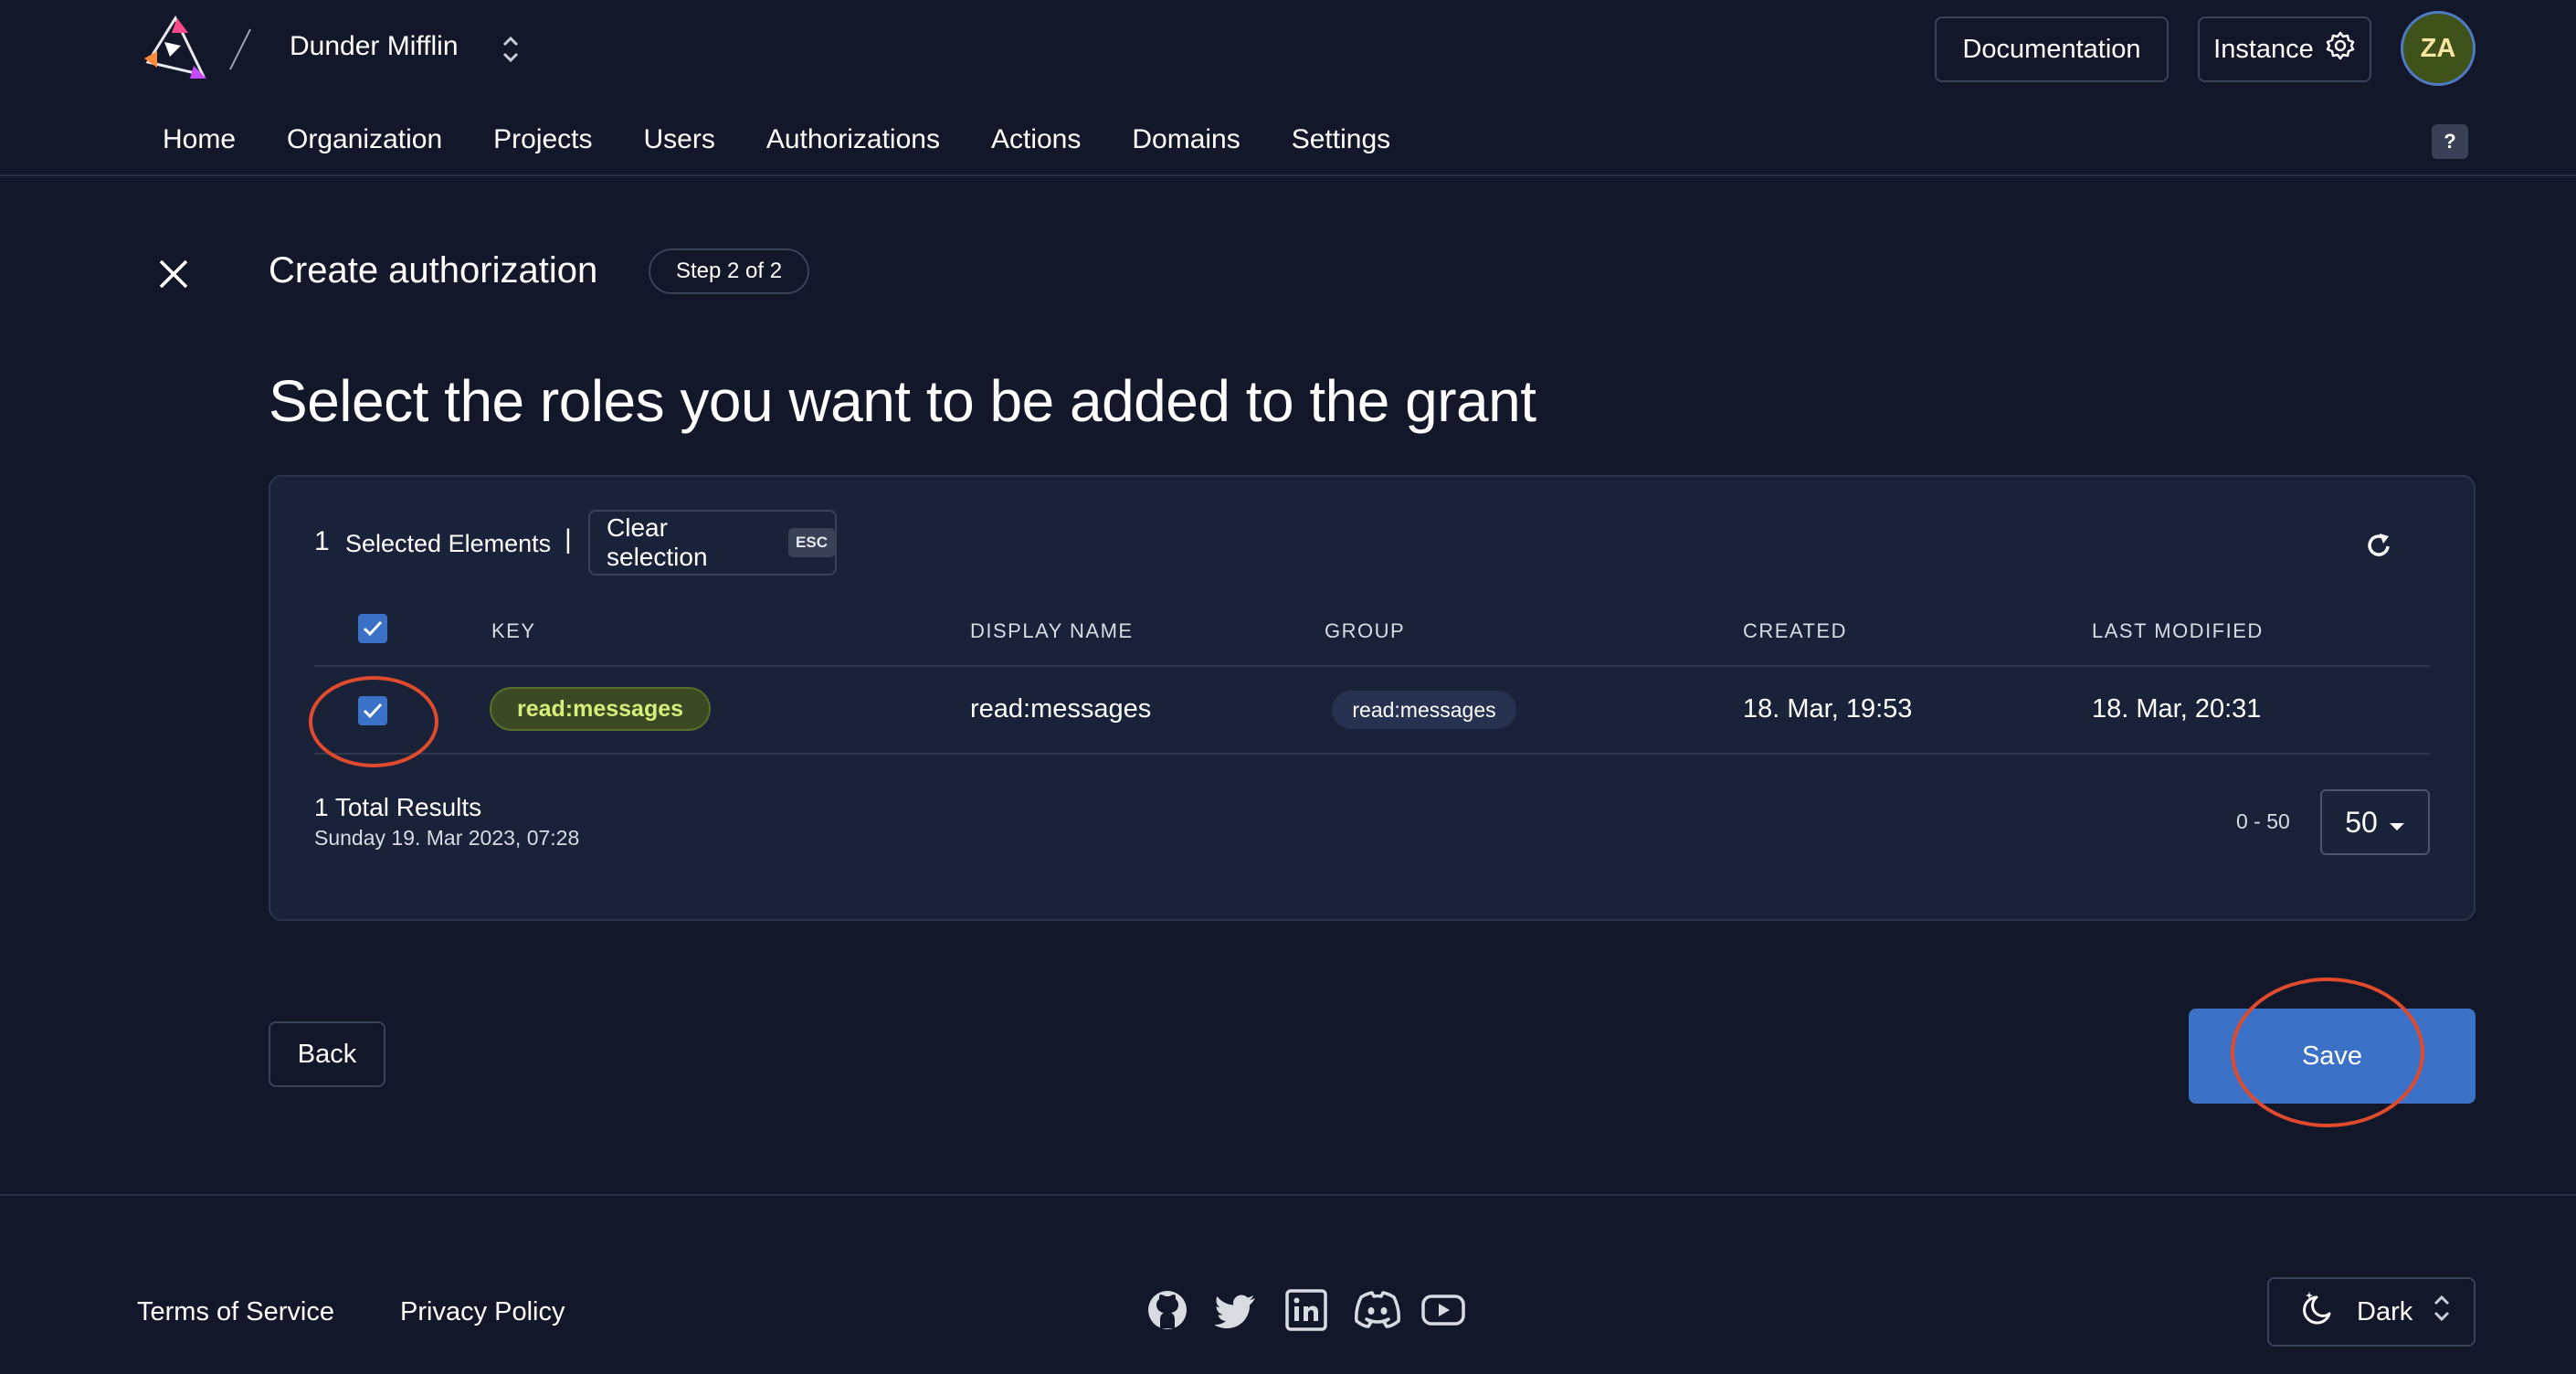 The image size is (2576, 1374). What do you see at coordinates (199, 139) in the screenshot?
I see `nav-home: Home` at bounding box center [199, 139].